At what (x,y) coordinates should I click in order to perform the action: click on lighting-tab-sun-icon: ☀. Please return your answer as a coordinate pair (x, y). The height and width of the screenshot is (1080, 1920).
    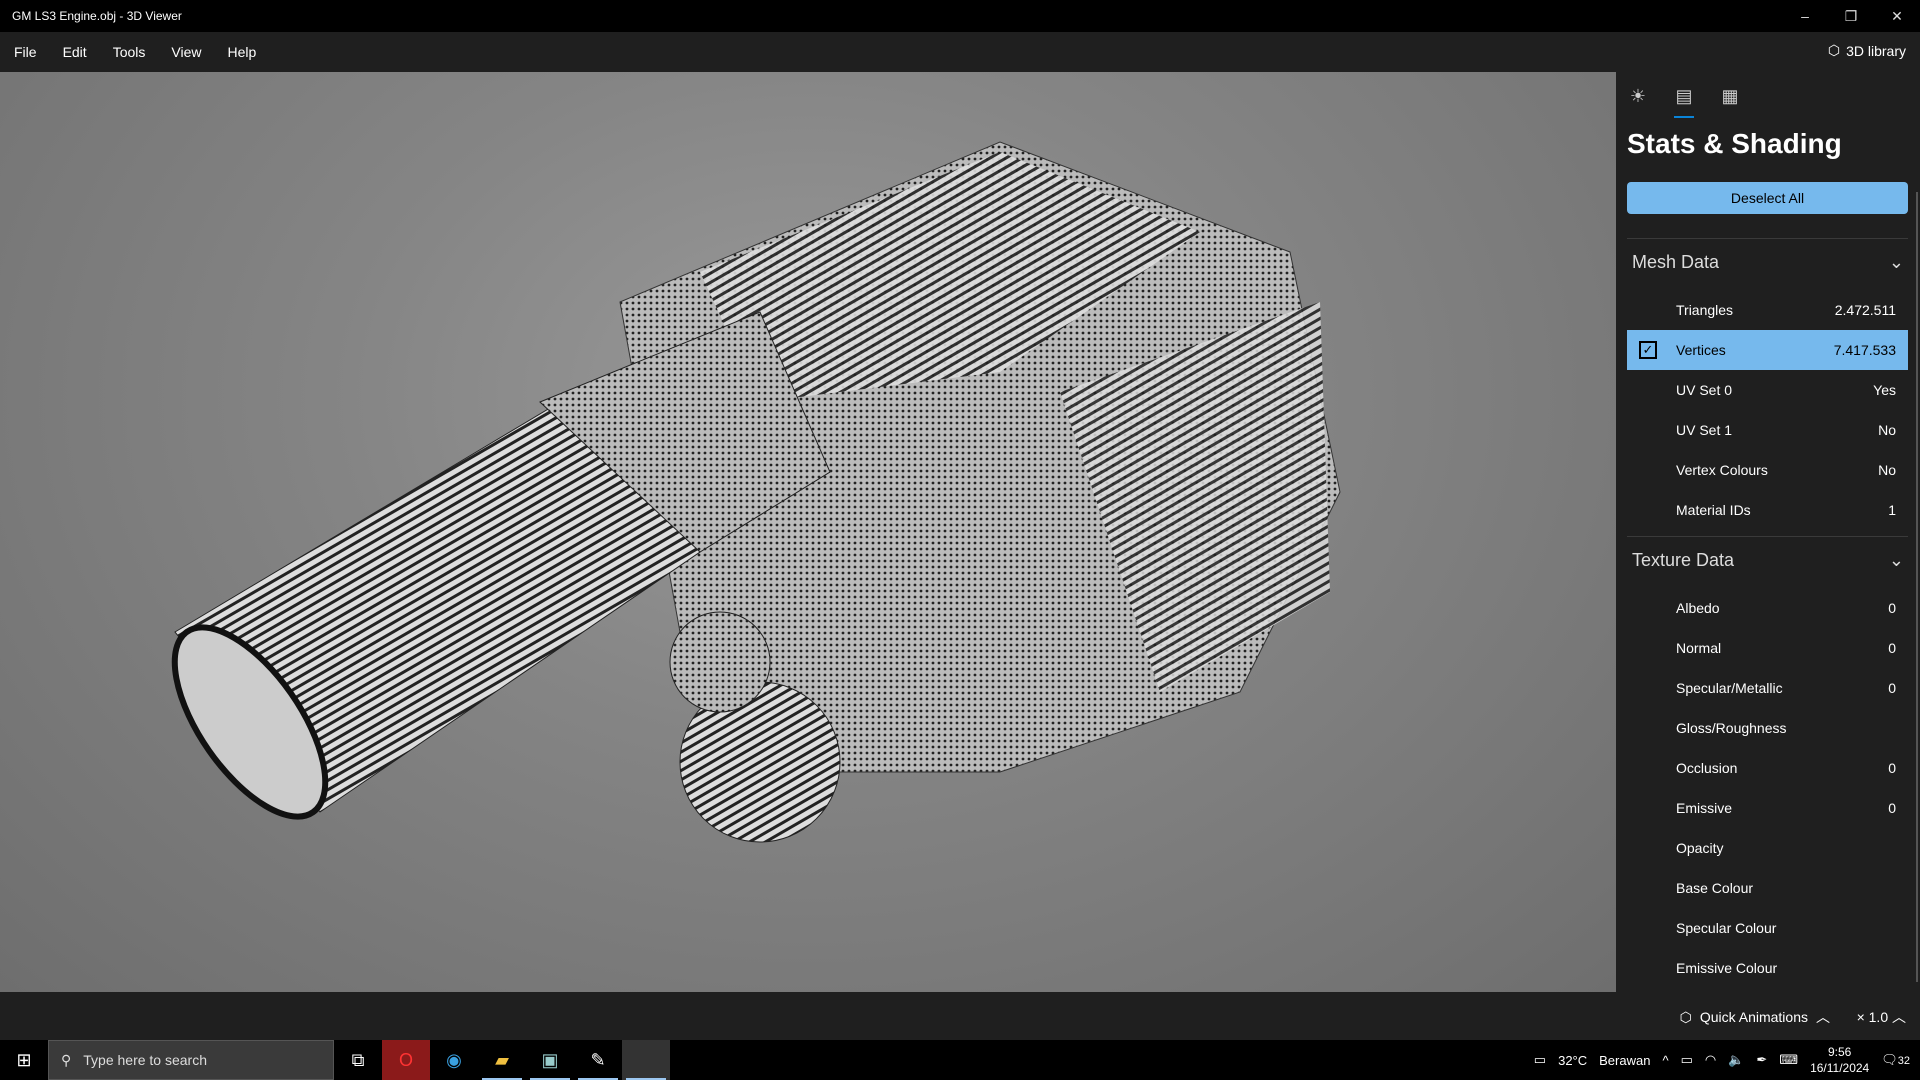
    Looking at the image, I should click on (1638, 96).